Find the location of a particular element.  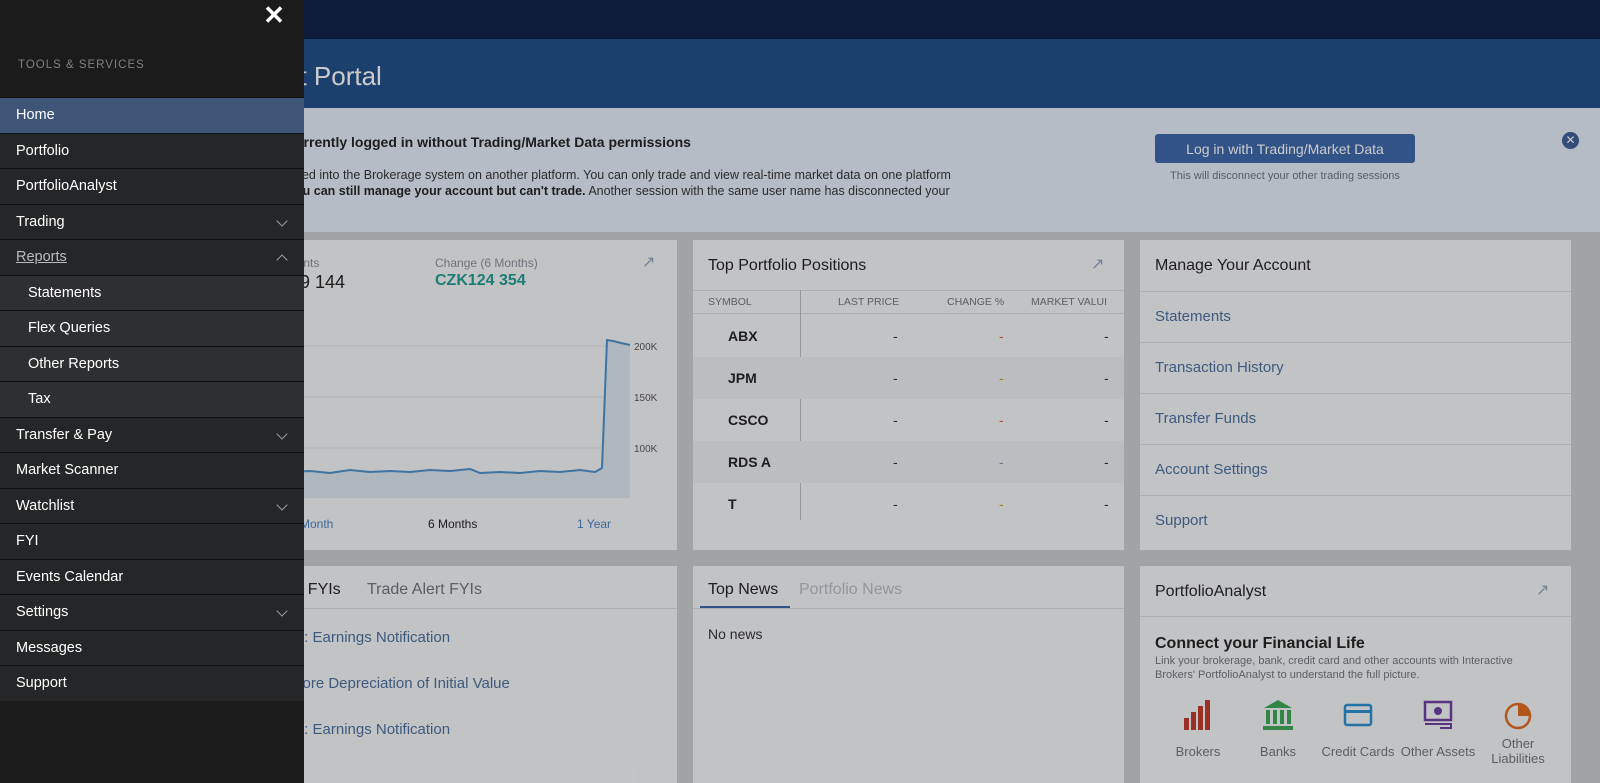

menu-item-support: Support is located at coordinates (152, 683).